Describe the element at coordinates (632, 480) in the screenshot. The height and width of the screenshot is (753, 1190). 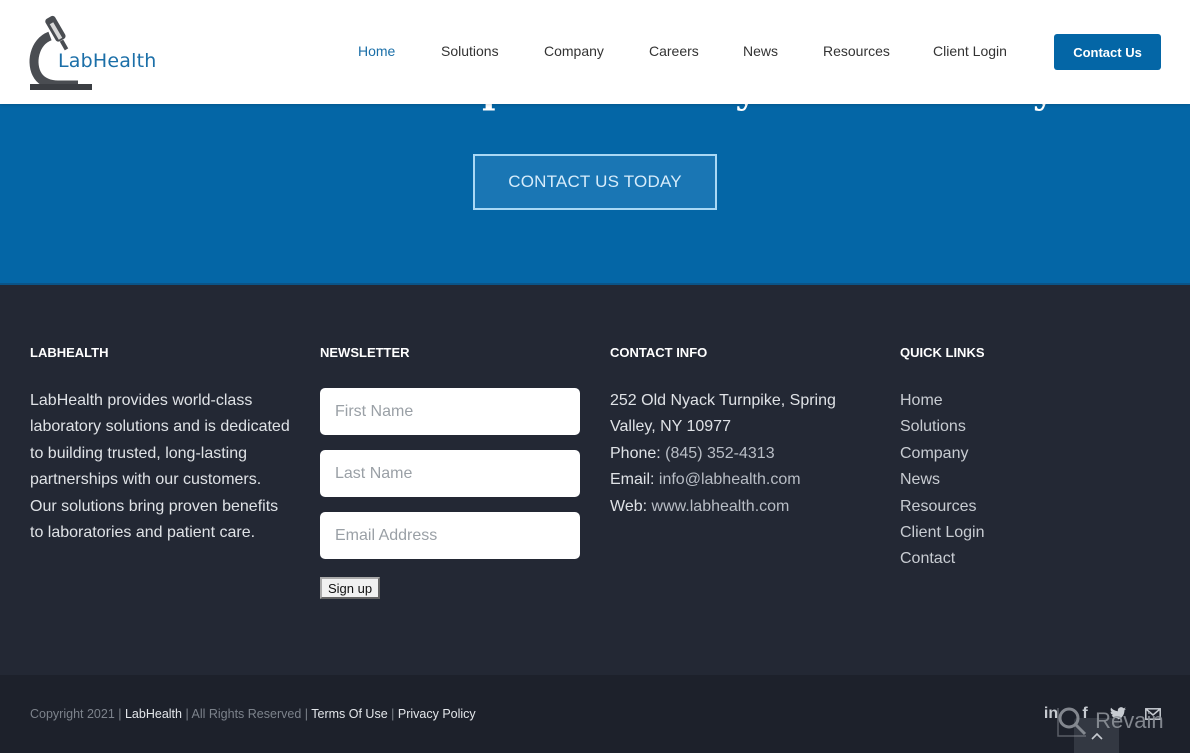
I see `email-label: Email:` at that location.